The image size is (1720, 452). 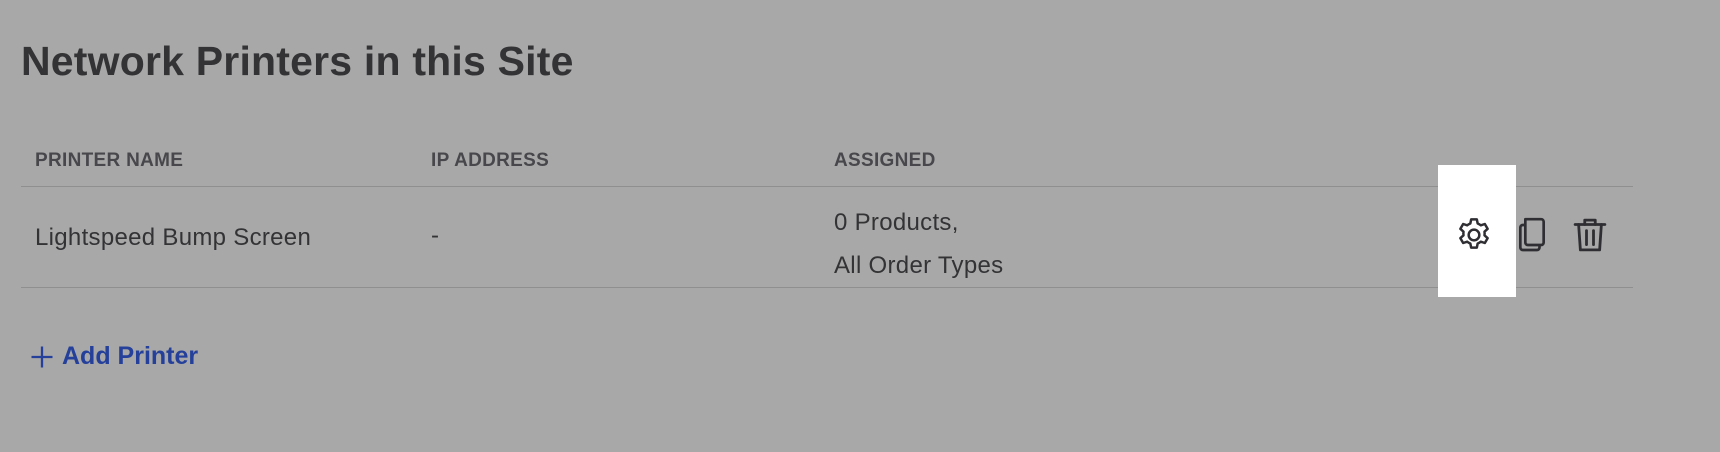 I want to click on trash-icon, so click(x=1590, y=235).